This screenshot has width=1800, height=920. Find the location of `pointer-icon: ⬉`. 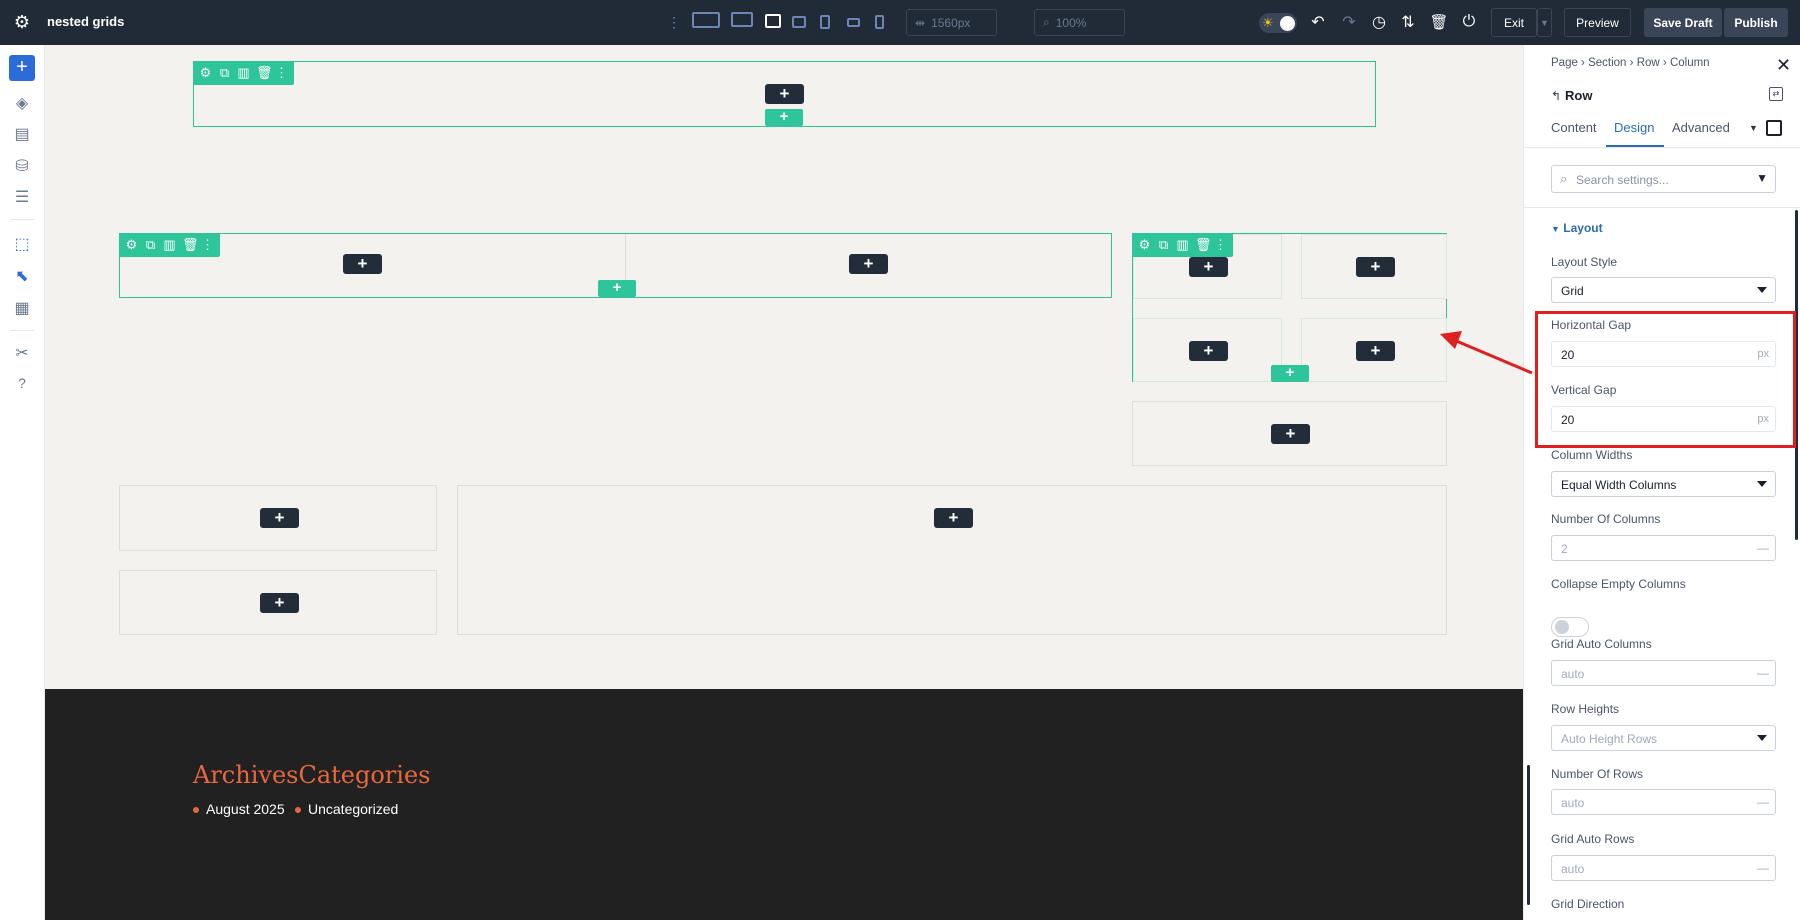

pointer-icon: ⬉ is located at coordinates (22, 276).